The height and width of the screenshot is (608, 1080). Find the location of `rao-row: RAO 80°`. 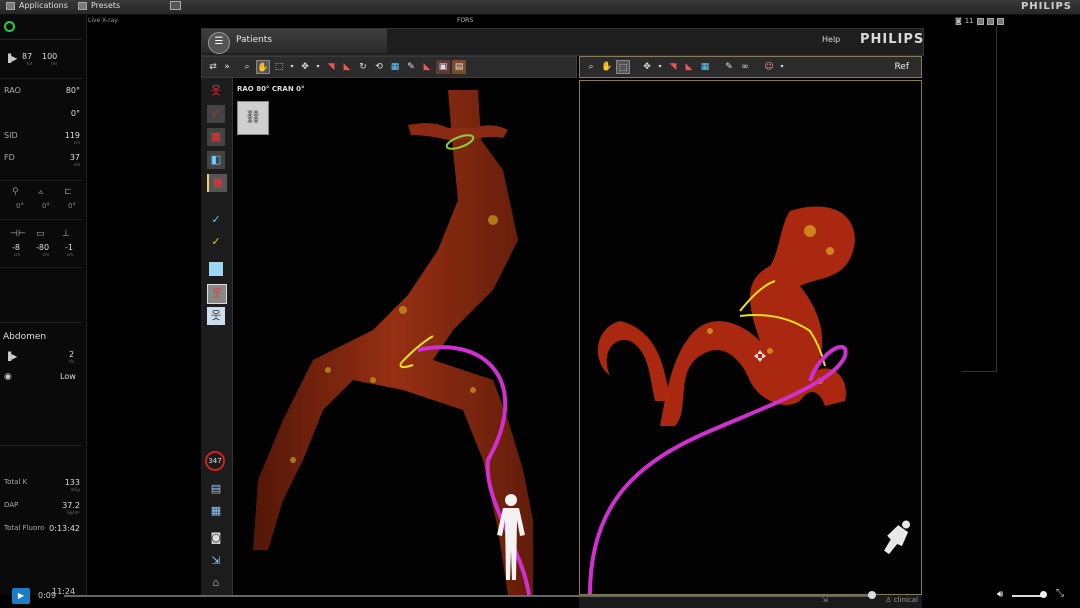

rao-row: RAO 80° is located at coordinates (42, 90).